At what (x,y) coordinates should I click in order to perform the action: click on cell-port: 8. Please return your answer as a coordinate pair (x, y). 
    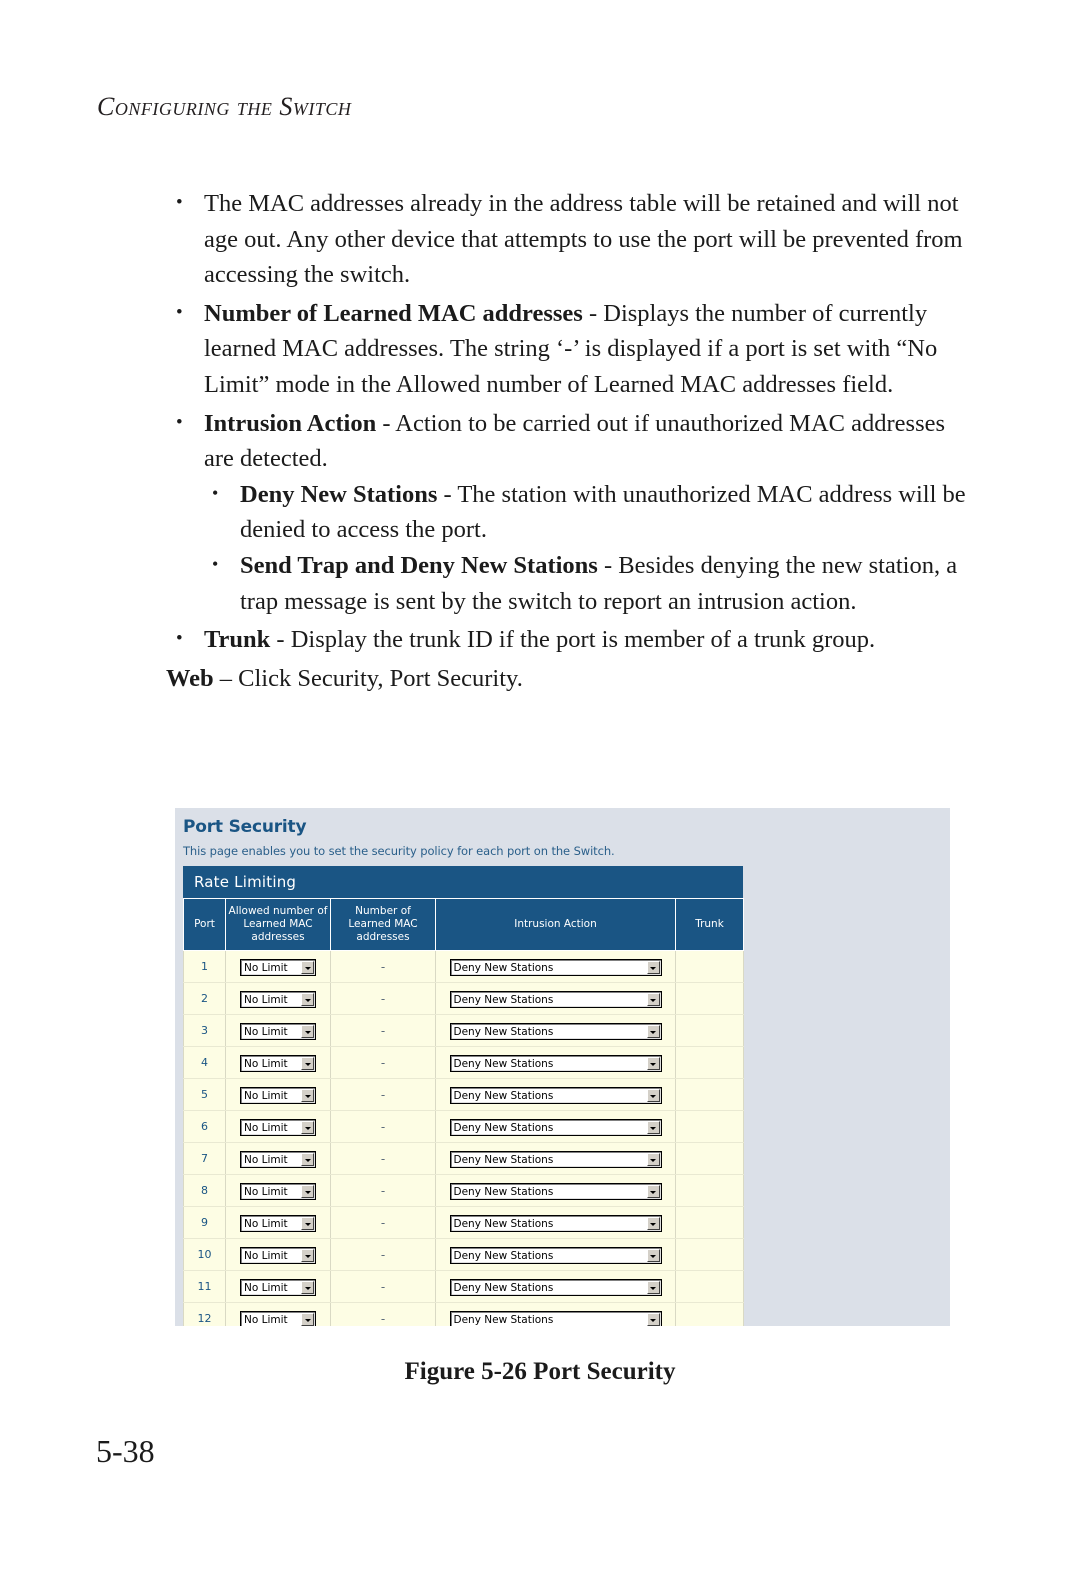
    Looking at the image, I should click on (204, 1190).